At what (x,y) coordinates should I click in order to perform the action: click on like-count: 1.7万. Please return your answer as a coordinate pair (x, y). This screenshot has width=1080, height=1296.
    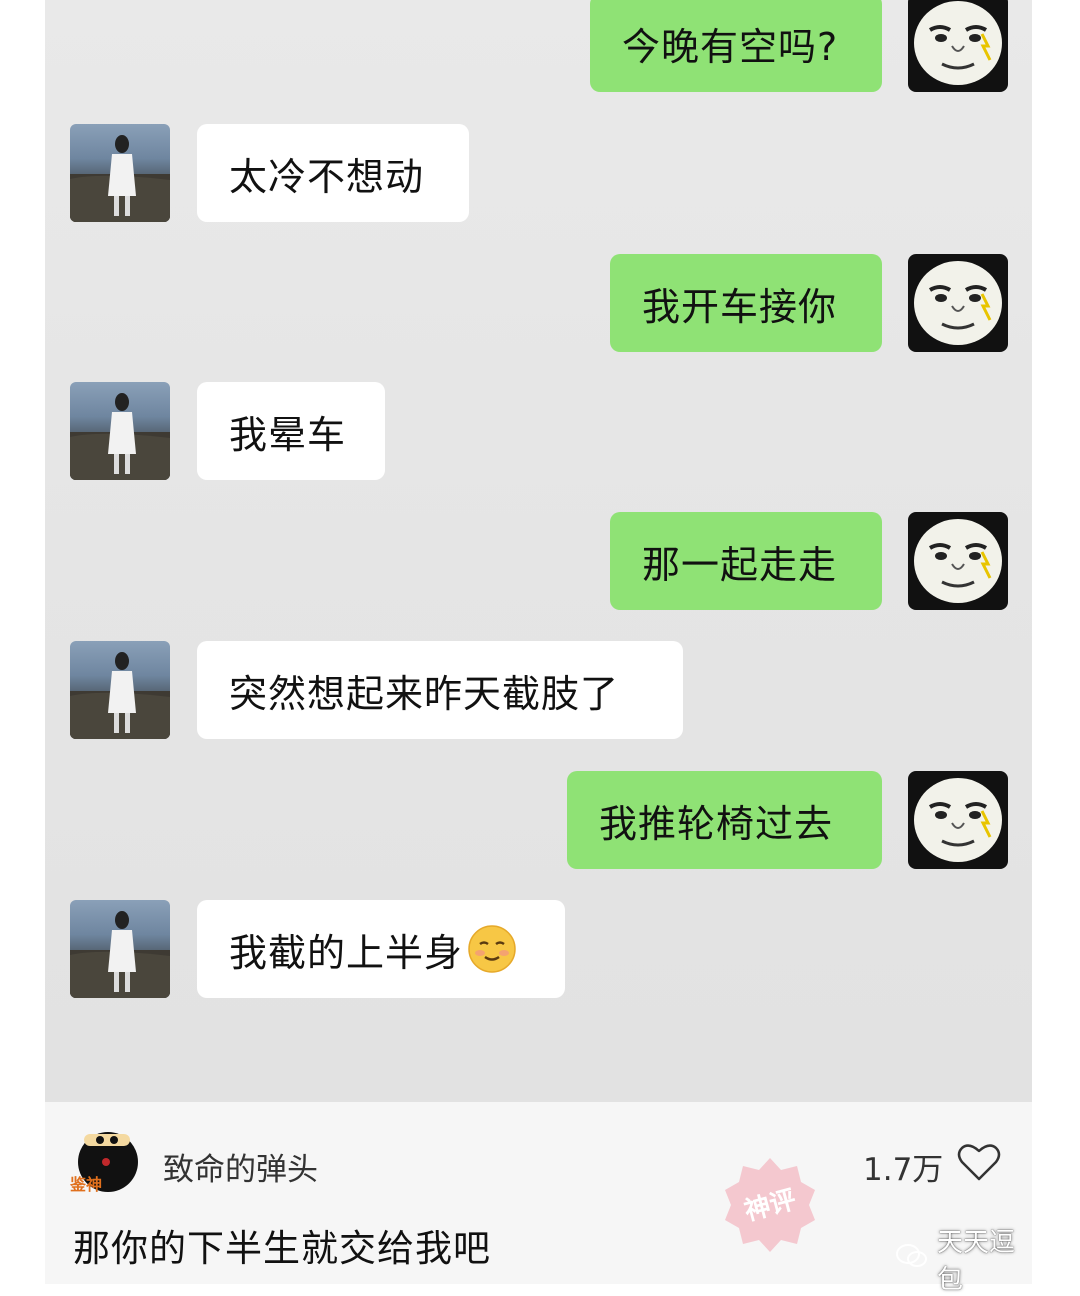
    Looking at the image, I should click on (903, 1170).